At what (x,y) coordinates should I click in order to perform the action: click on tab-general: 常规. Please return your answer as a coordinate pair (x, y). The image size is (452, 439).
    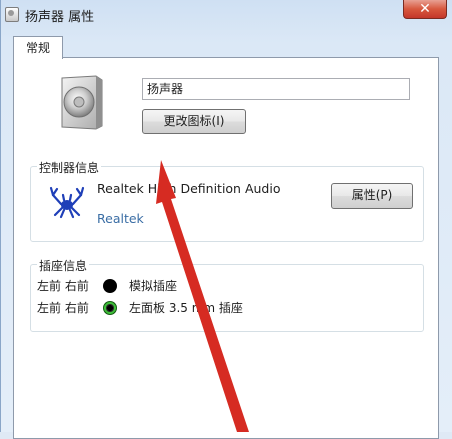
    Looking at the image, I should click on (38, 47).